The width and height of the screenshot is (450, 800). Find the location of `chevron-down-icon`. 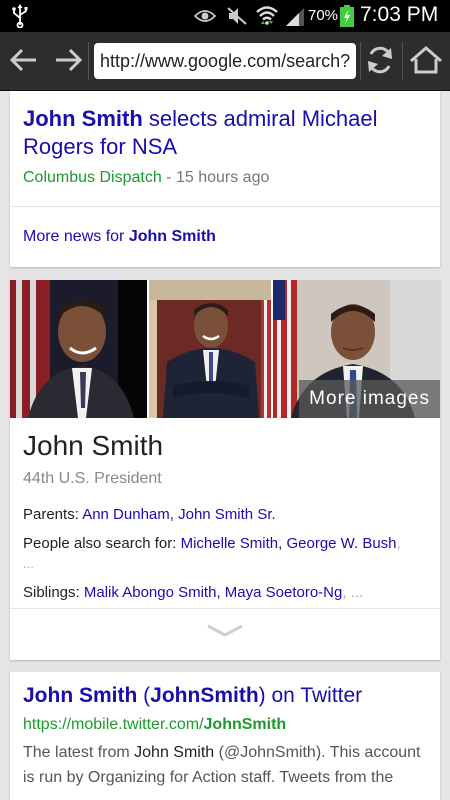

chevron-down-icon is located at coordinates (225, 631).